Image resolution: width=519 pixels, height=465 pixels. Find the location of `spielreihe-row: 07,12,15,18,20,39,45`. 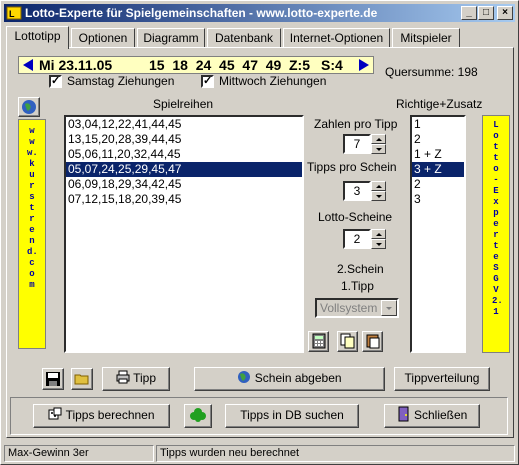

spielreihe-row: 07,12,15,18,20,39,45 is located at coordinates (184, 199).